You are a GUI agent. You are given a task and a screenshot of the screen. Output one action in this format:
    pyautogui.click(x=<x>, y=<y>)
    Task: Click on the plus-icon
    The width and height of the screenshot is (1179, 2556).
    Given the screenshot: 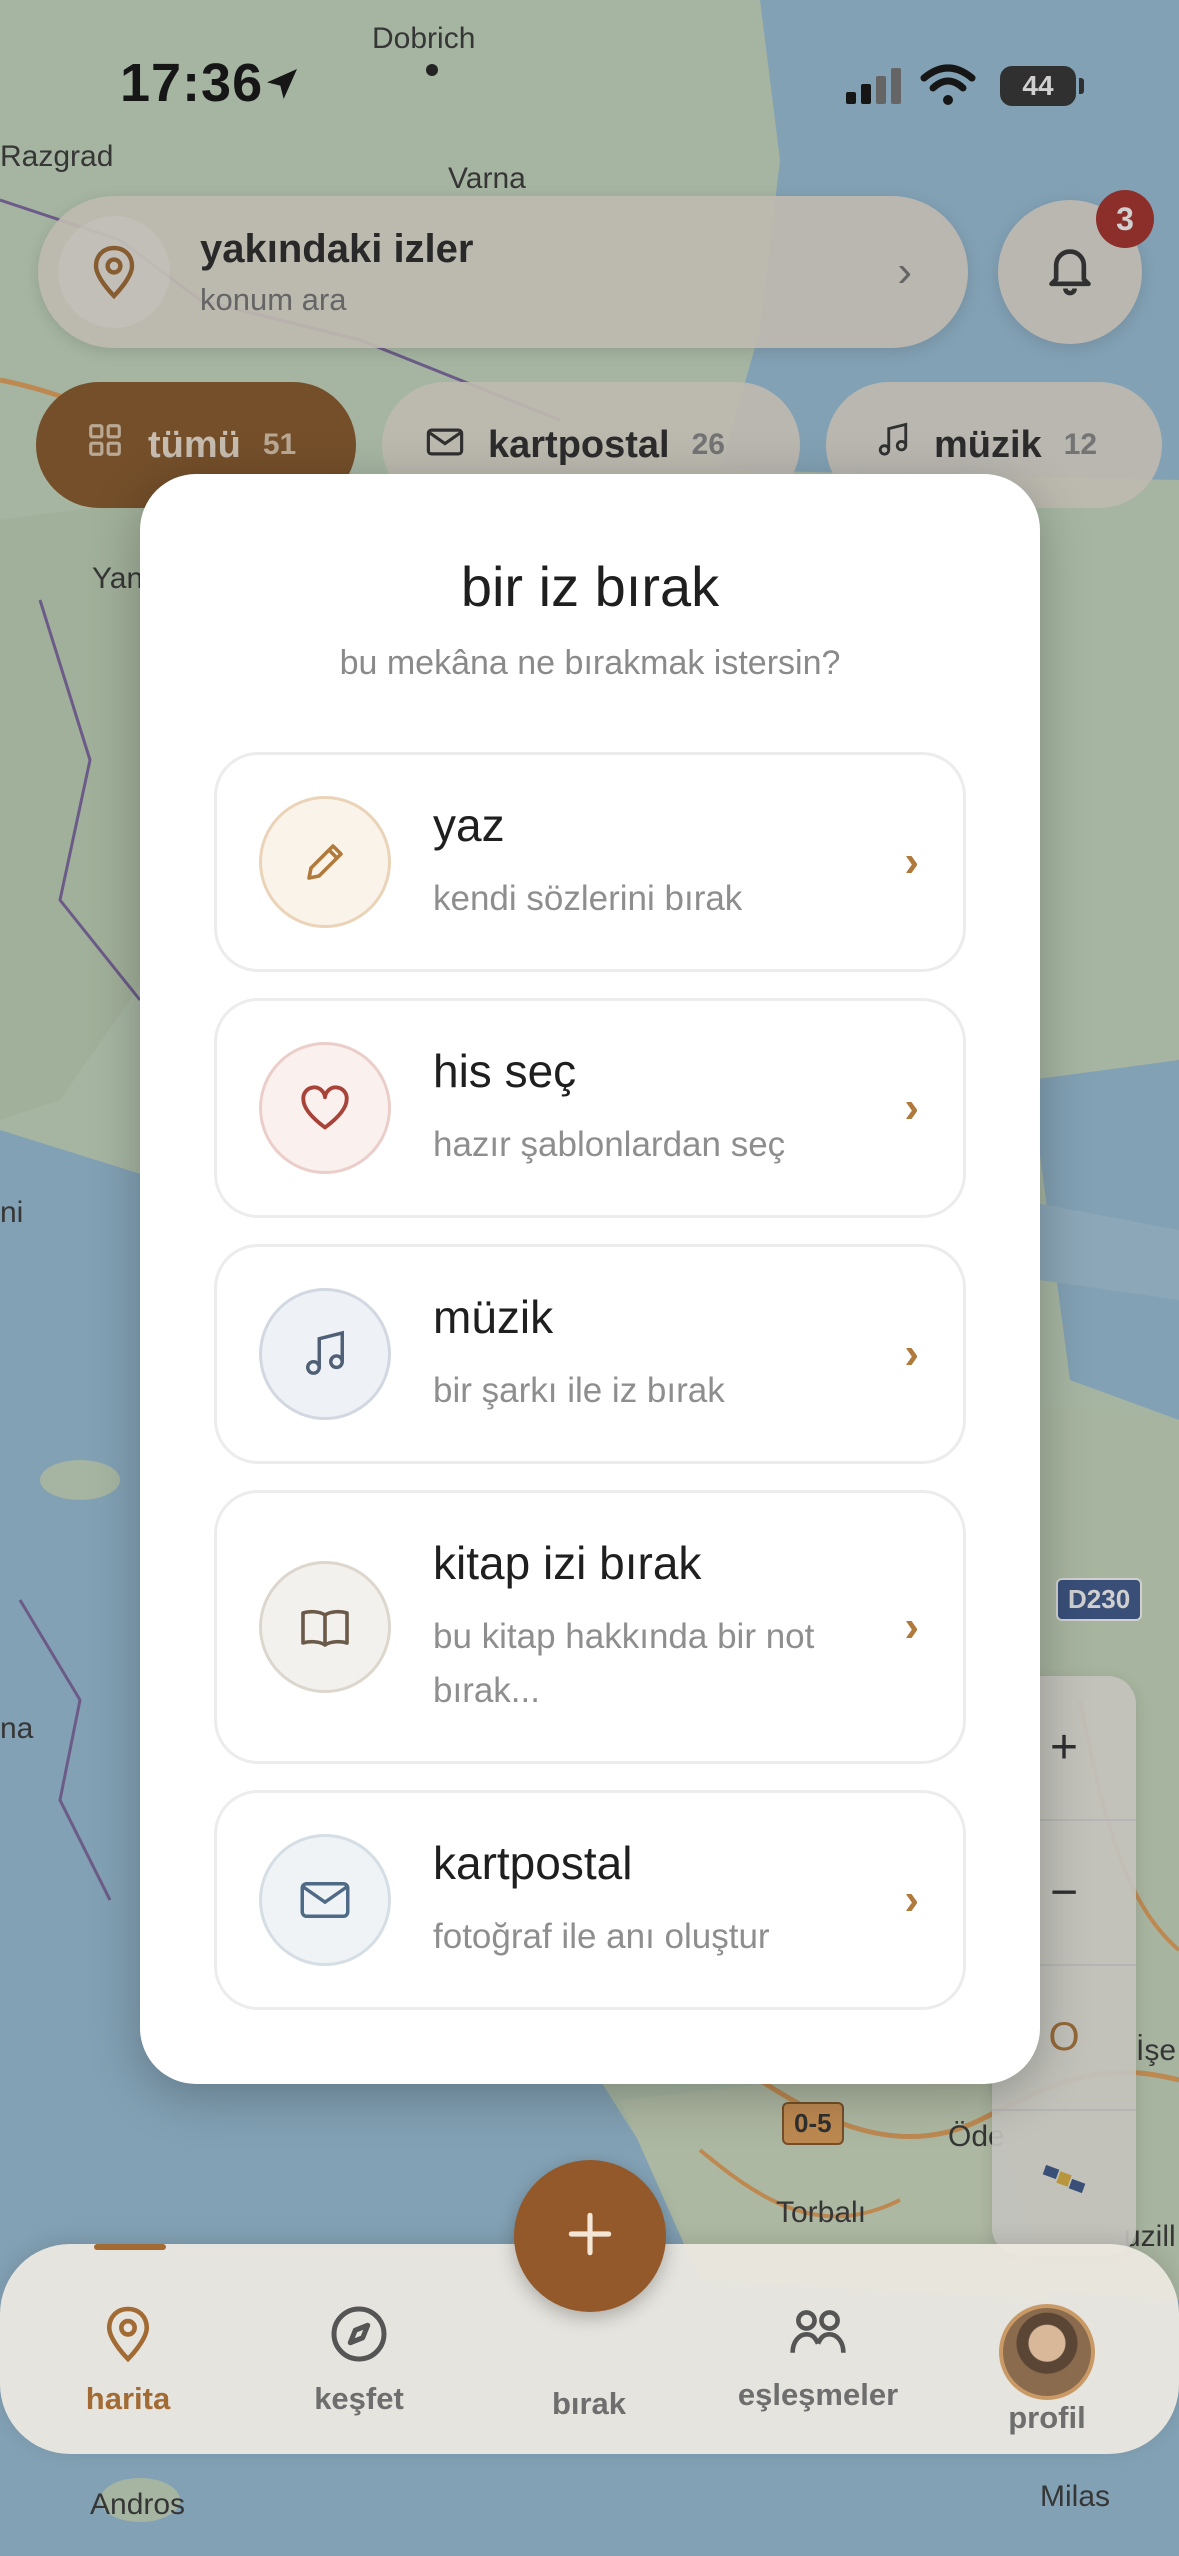 What is the action you would take?
    pyautogui.click(x=590, y=2236)
    